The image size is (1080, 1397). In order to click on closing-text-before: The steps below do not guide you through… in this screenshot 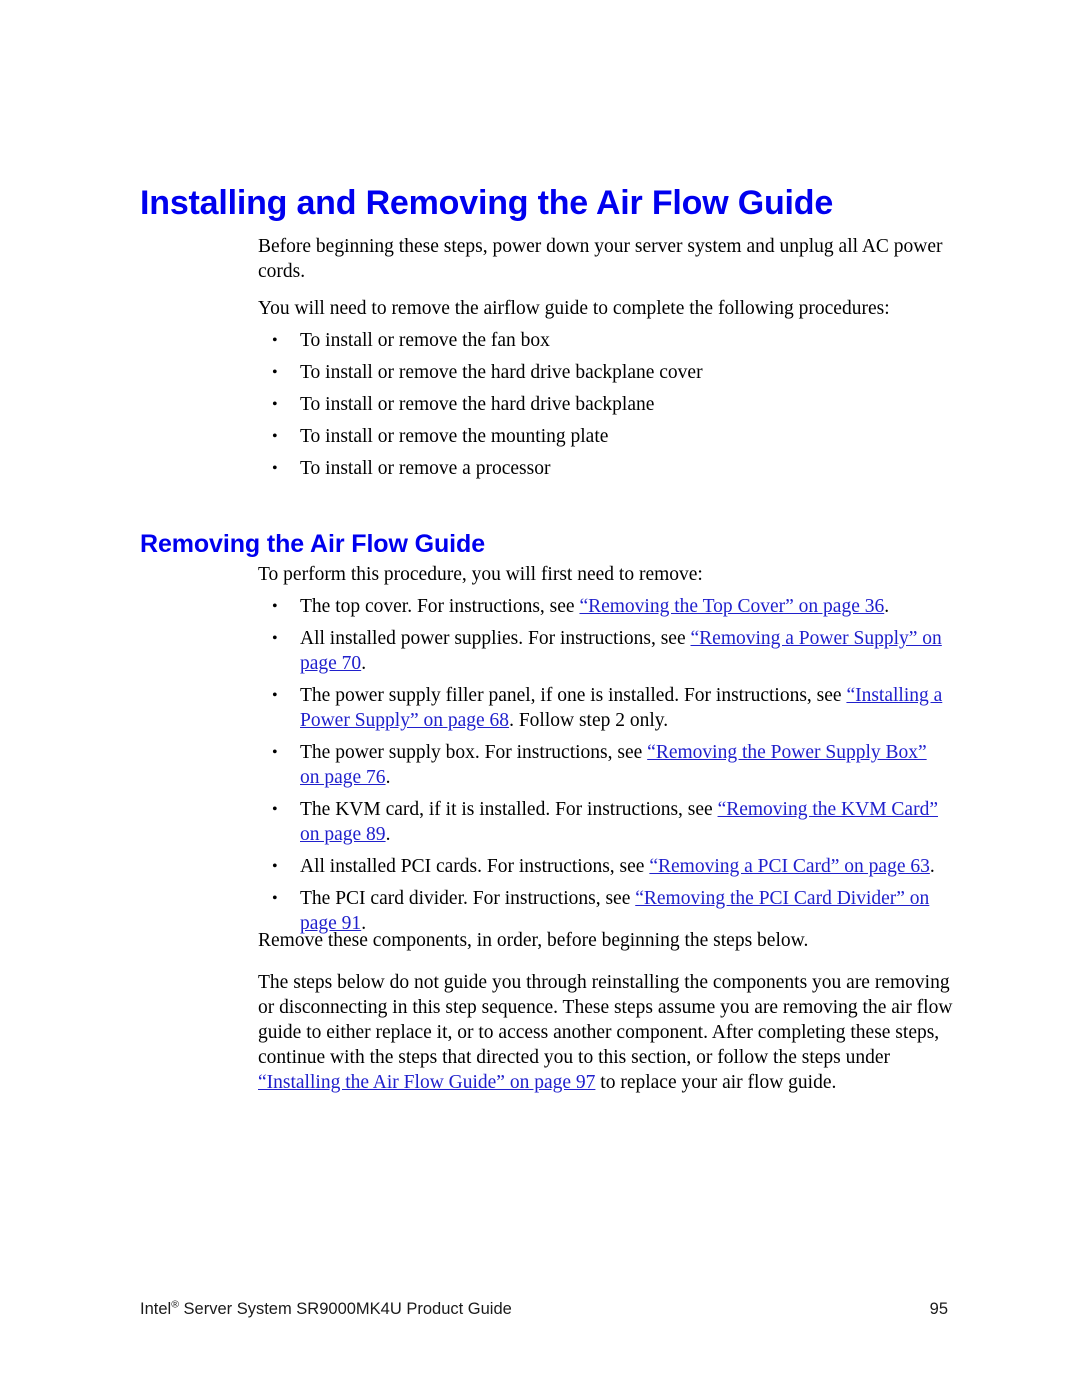, I will do `click(605, 1020)`.